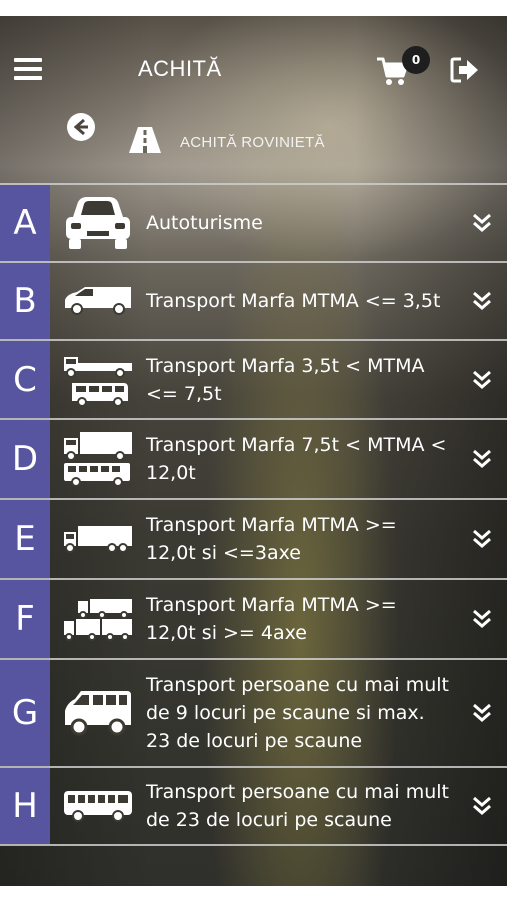 Image resolution: width=507 pixels, height=900 pixels. What do you see at coordinates (98, 223) in the screenshot?
I see `car-icon` at bounding box center [98, 223].